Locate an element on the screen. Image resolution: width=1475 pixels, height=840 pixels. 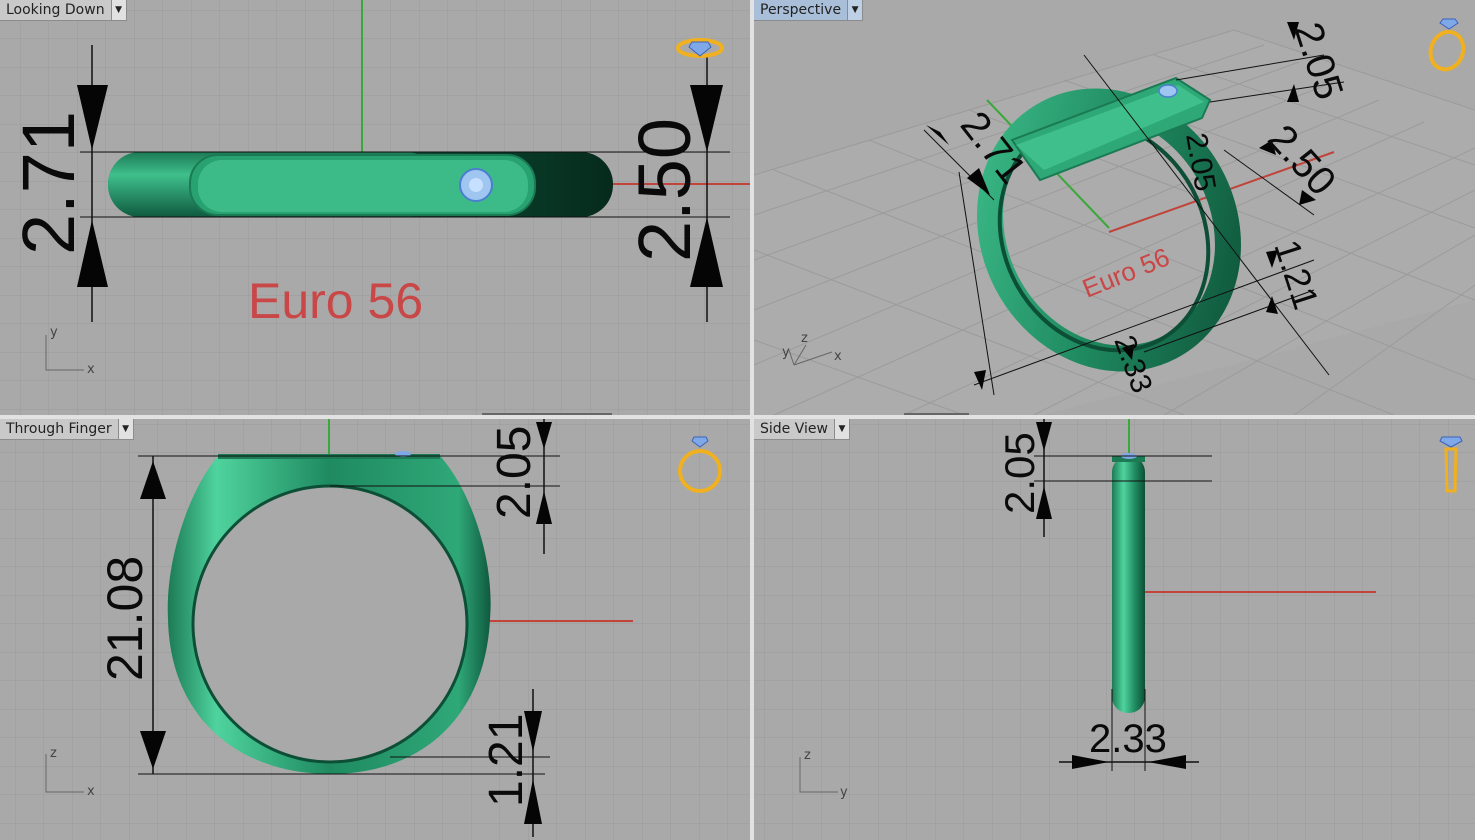
dim-label-1-21: 1.21 is located at coordinates (506, 760).